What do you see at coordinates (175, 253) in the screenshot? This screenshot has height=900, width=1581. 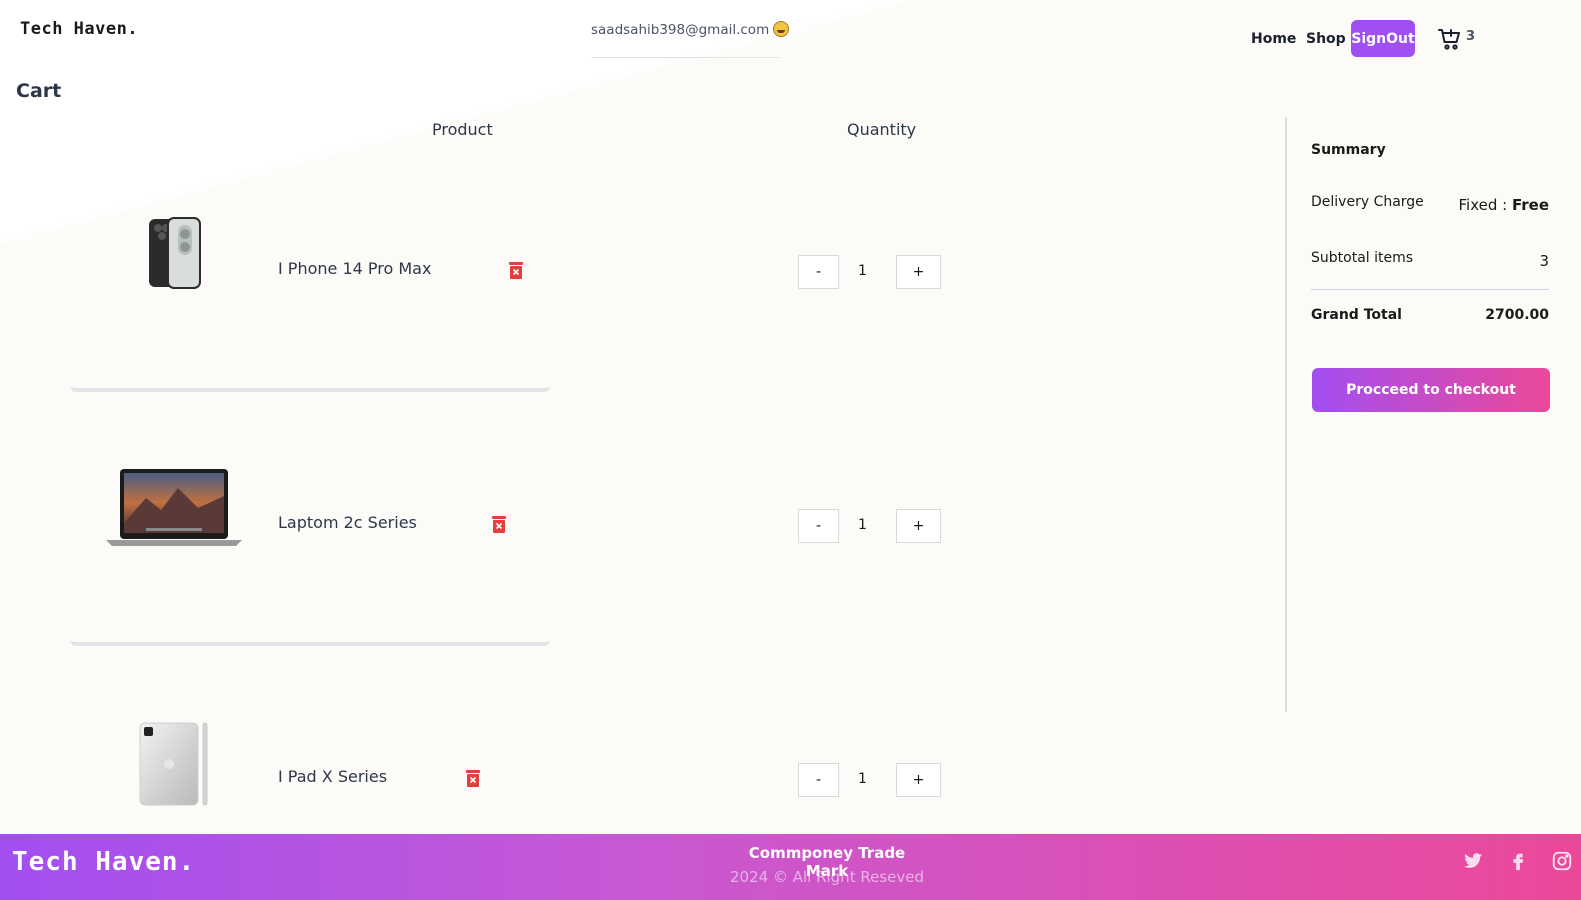 I see `iphone-image` at bounding box center [175, 253].